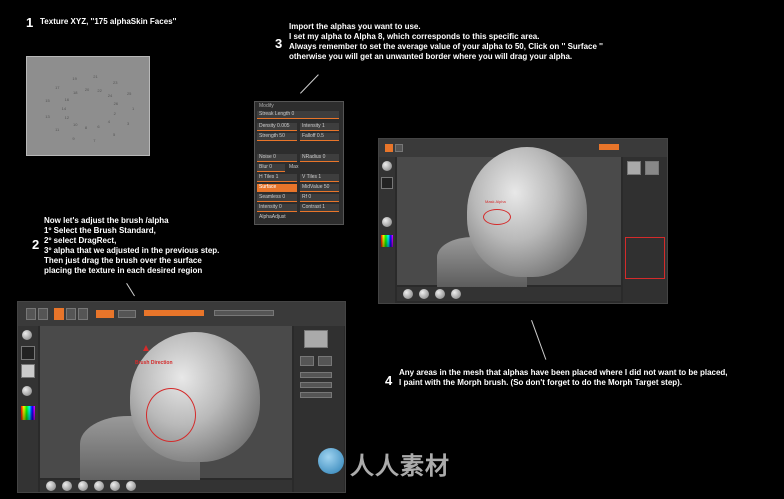  What do you see at coordinates (99, 91) in the screenshot?
I see `alpha-marker: 22` at bounding box center [99, 91].